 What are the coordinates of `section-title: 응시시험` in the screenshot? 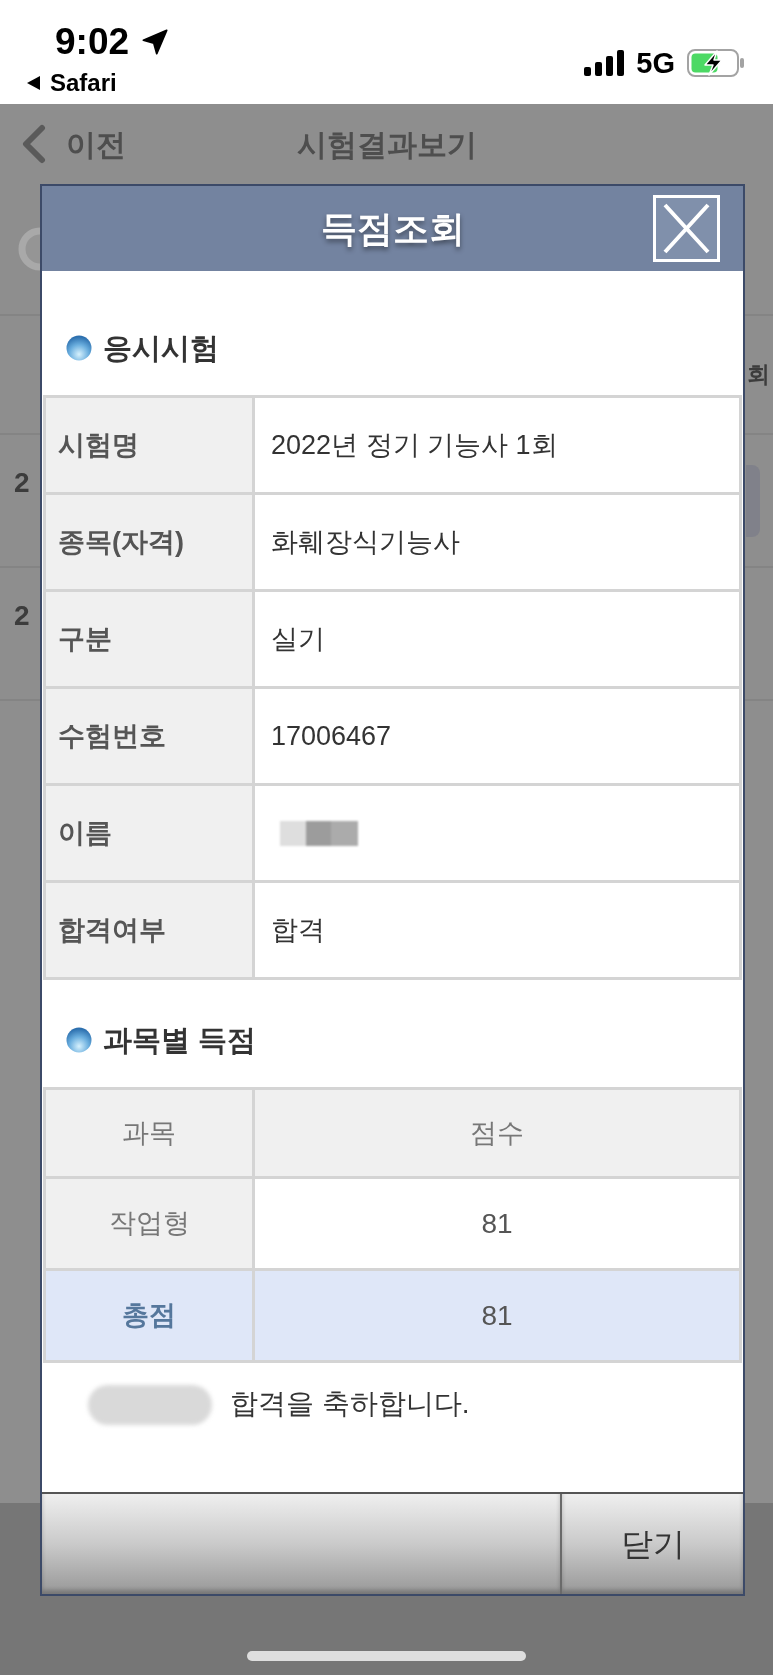 It's located at (161, 348).